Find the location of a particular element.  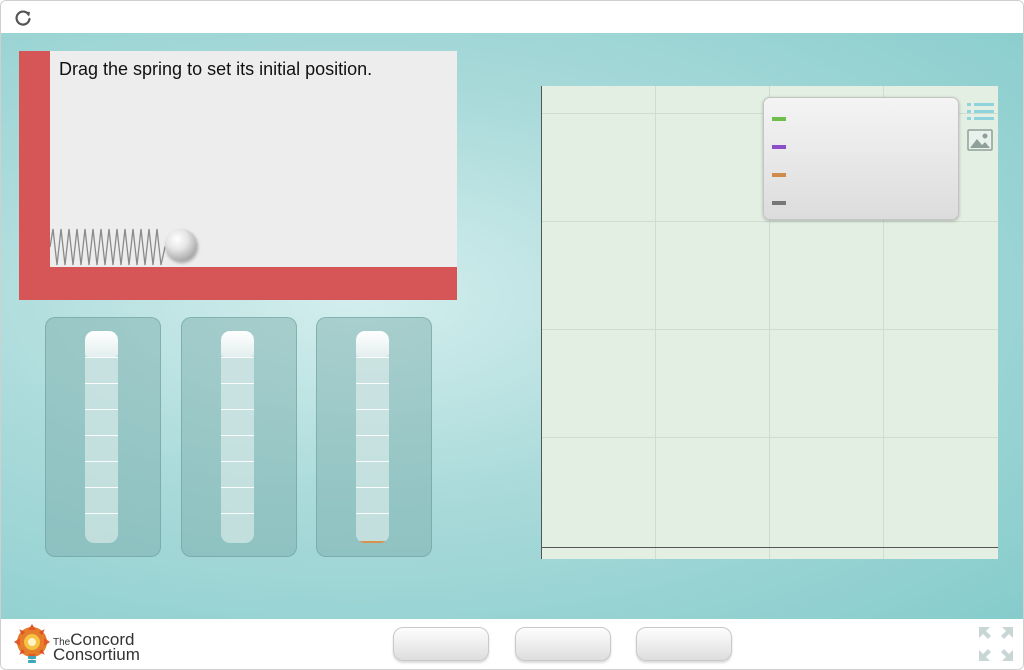

list-icon is located at coordinates (981, 112).